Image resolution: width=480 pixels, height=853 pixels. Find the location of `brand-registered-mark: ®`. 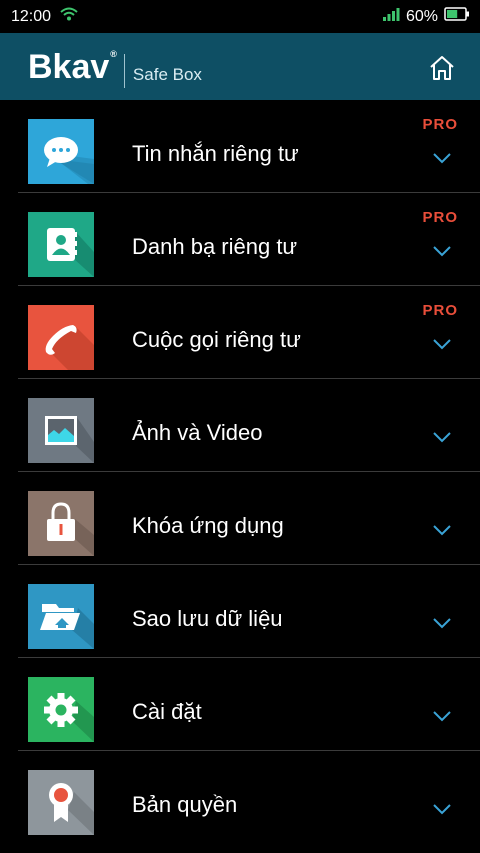

brand-registered-mark: ® is located at coordinates (113, 53).